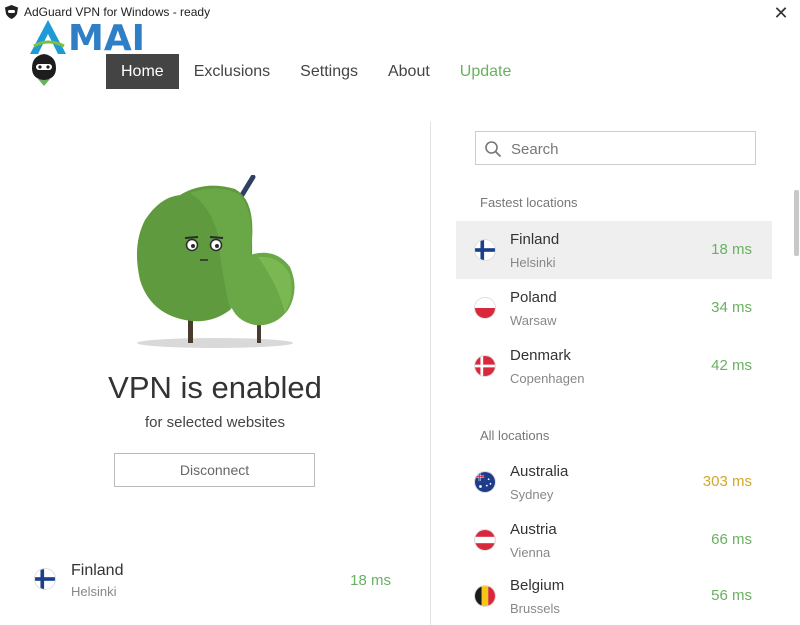  Describe the element at coordinates (142, 71) in the screenshot. I see `tab-home: Home` at that location.